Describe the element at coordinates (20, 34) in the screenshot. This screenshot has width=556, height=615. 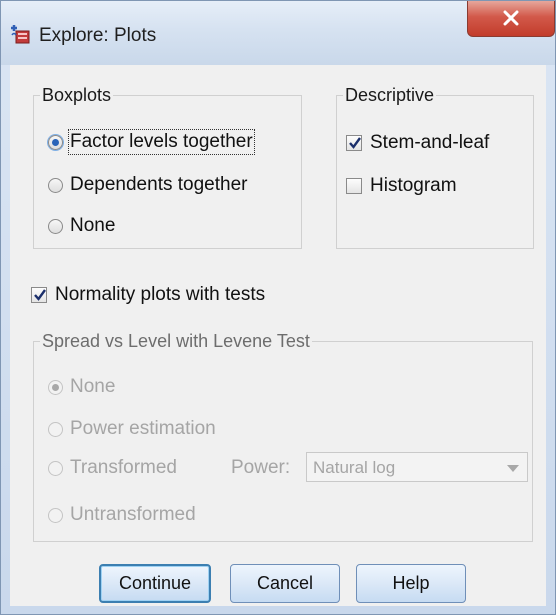
I see `app-icon` at that location.